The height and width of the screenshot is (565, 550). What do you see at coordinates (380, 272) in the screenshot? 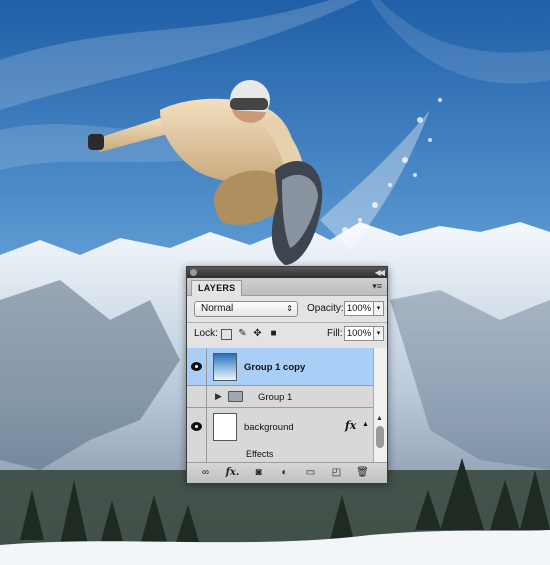
I see `collapse-icon: ◀◀` at bounding box center [380, 272].